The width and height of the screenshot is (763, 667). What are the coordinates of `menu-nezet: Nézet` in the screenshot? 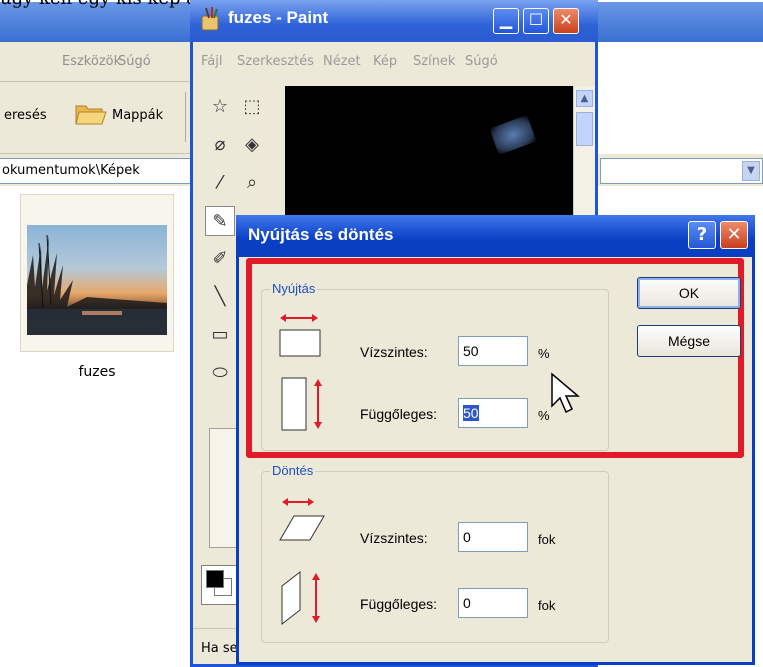 It's located at (342, 61).